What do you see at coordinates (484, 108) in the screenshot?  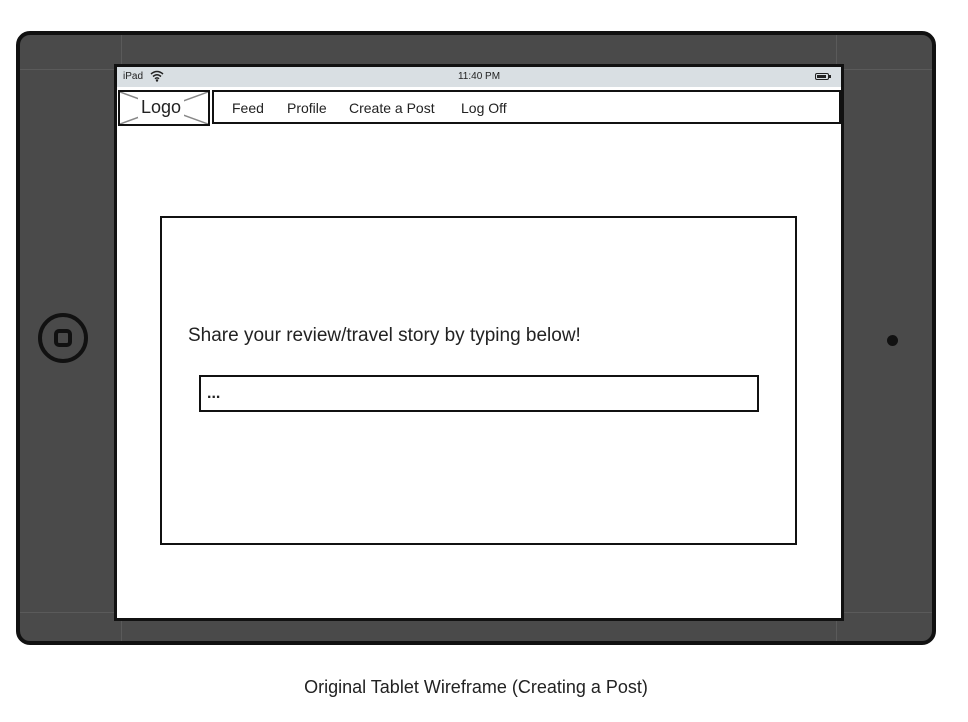 I see `nav-item-log-off: Log Off` at bounding box center [484, 108].